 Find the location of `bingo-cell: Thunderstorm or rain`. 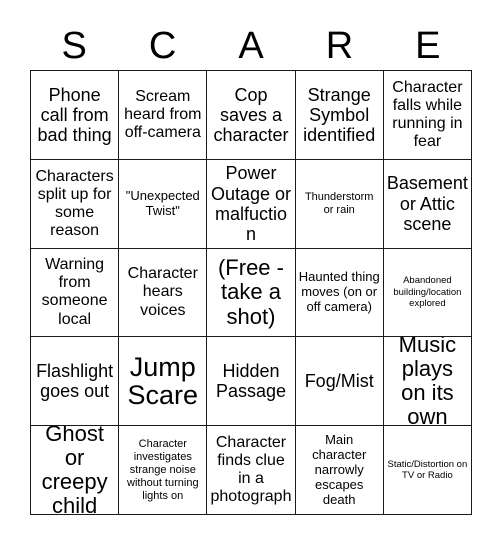

bingo-cell: Thunderstorm or rain is located at coordinates (339, 204).